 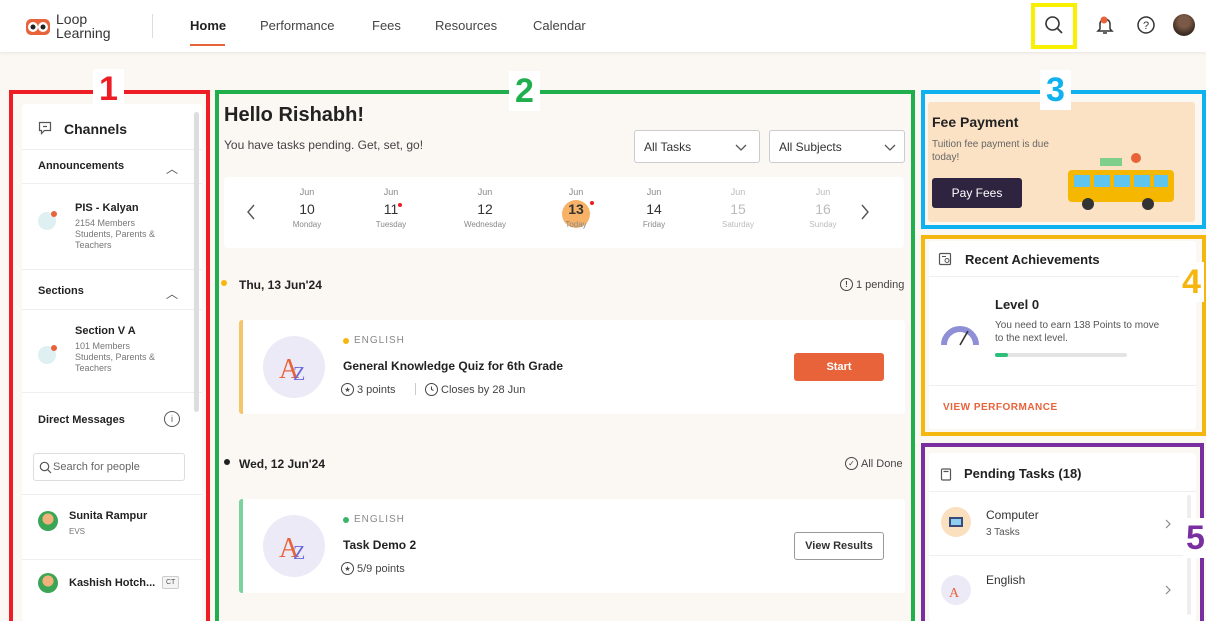 I want to click on region-5-outline, so click(x=1062, y=532).